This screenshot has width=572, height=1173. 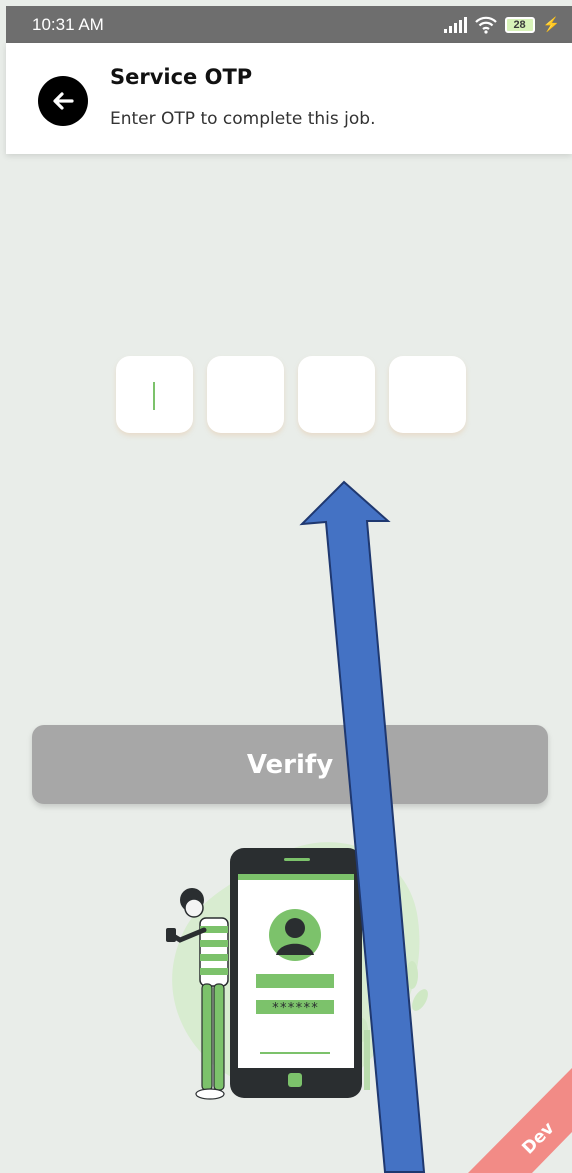 I want to click on masked-password-text: ******, so click(x=295, y=1008).